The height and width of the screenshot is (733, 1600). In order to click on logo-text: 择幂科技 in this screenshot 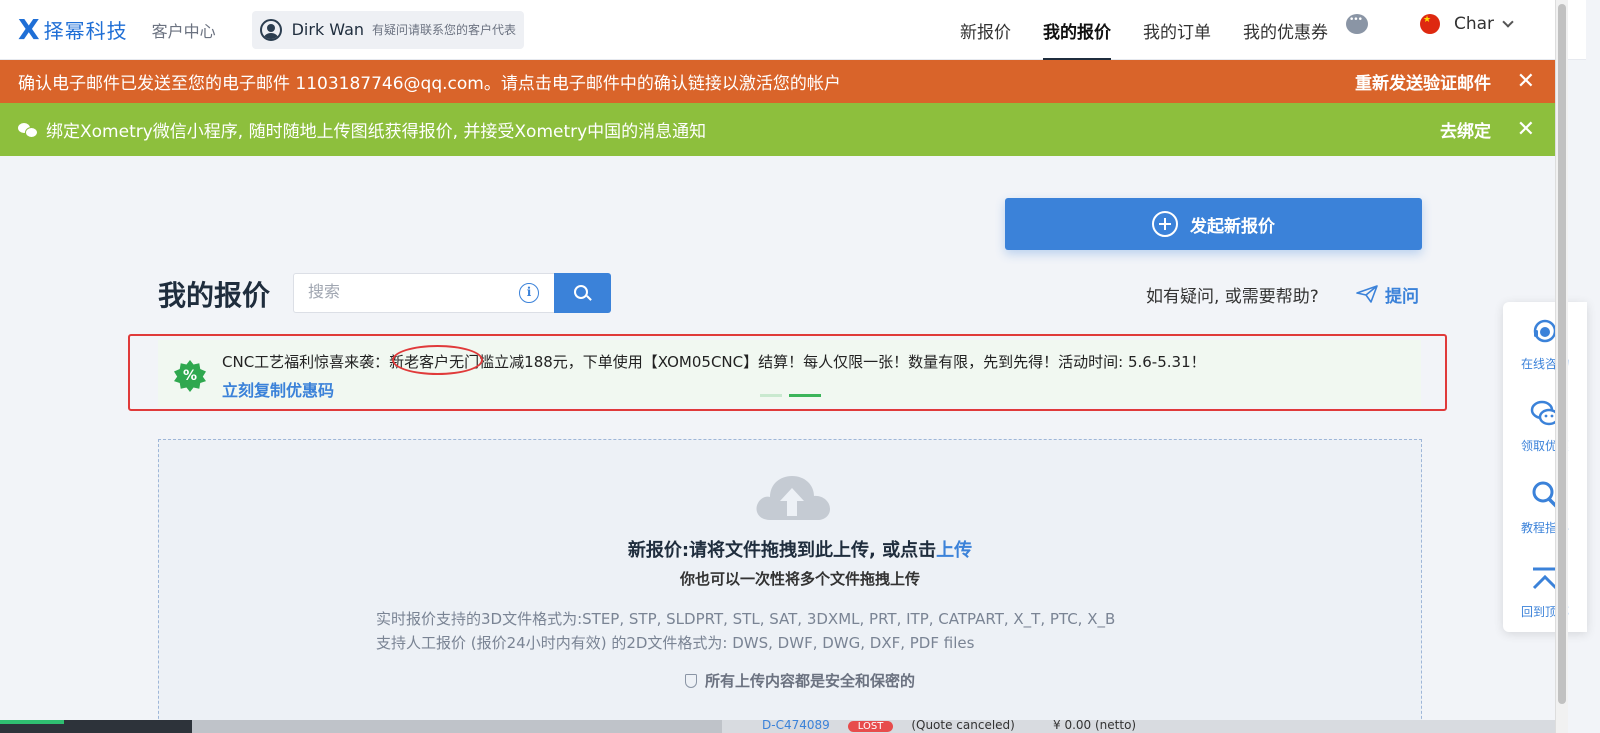, I will do `click(85, 31)`.